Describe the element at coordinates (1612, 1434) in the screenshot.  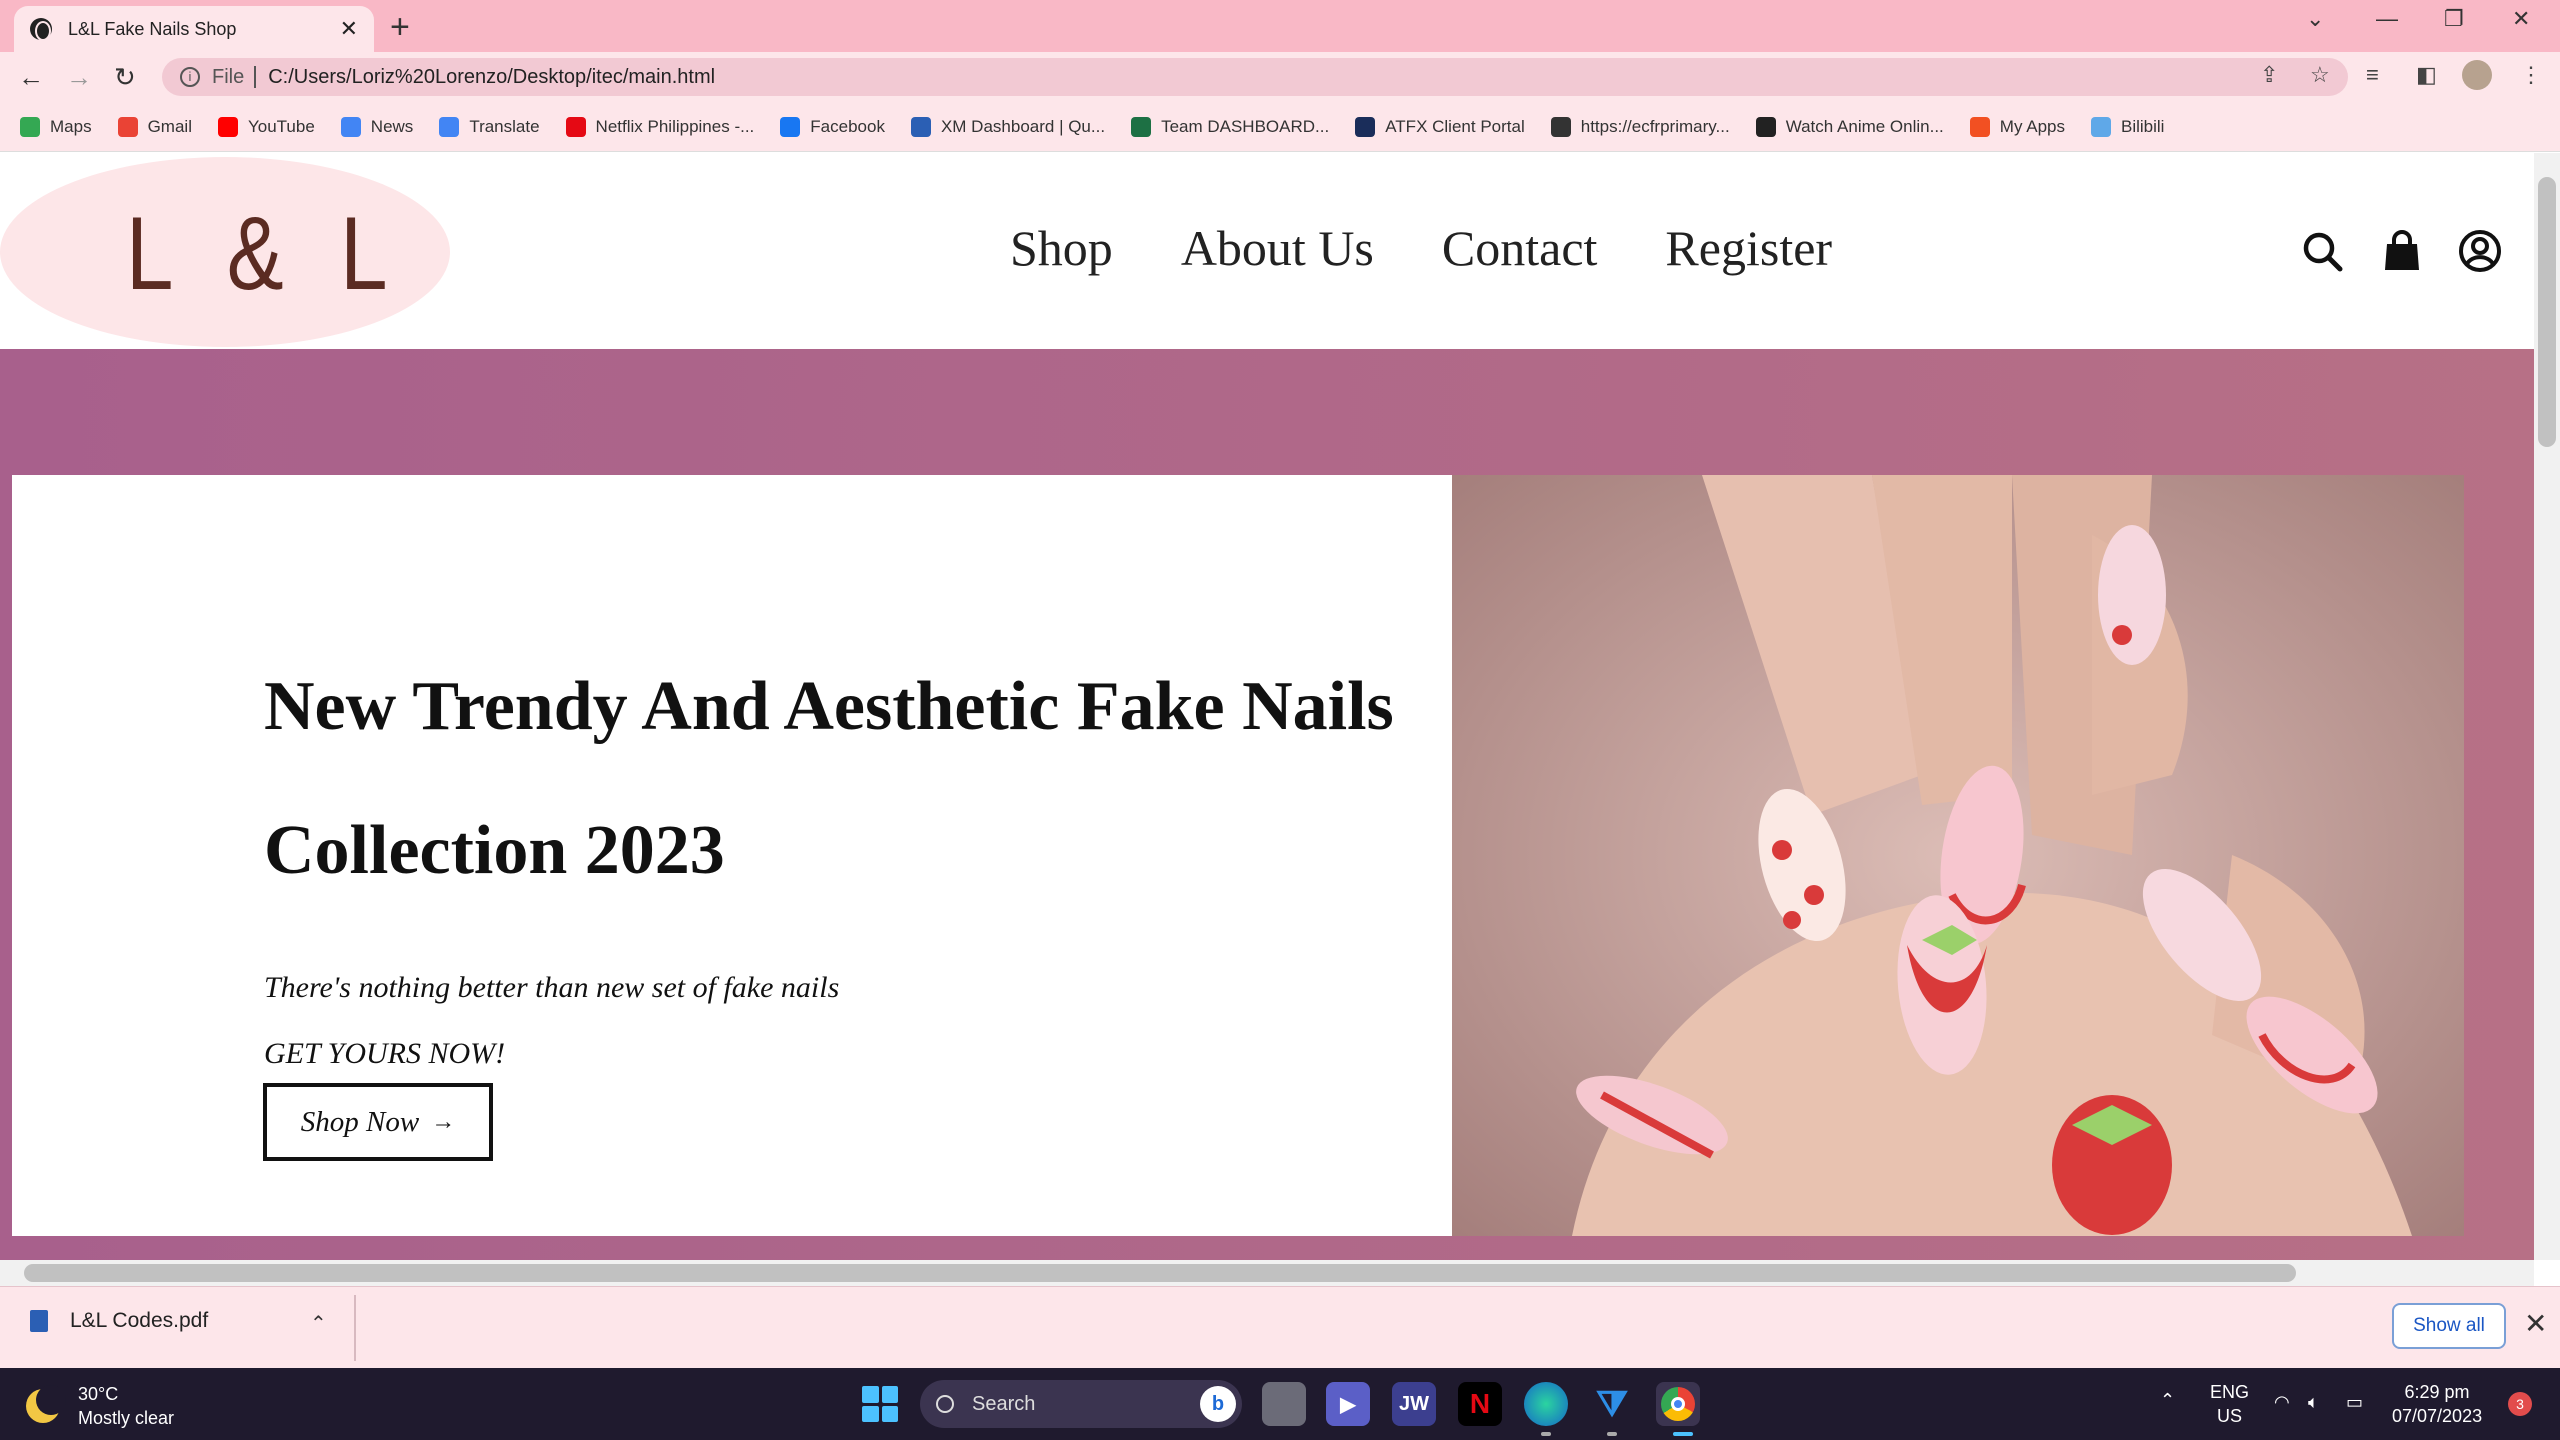
I see `vscode-running-indicator` at that location.